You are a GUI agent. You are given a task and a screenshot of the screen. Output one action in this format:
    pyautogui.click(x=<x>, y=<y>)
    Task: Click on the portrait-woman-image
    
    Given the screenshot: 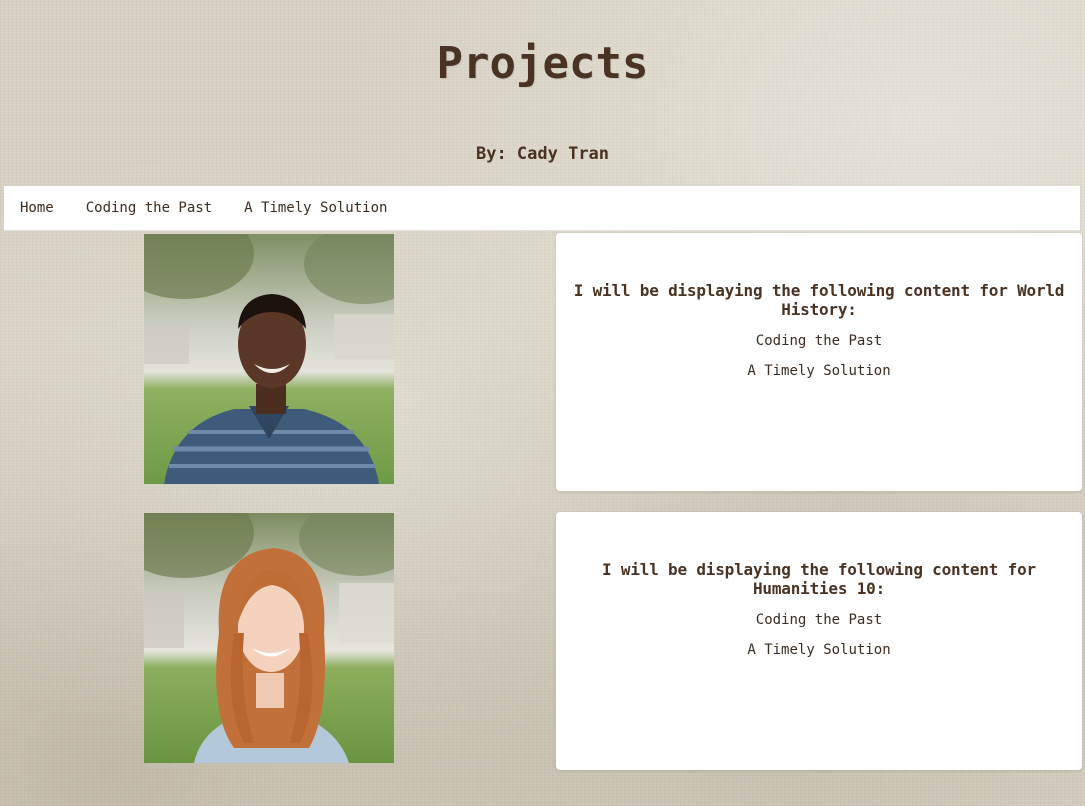 What is the action you would take?
    pyautogui.click(x=269, y=638)
    